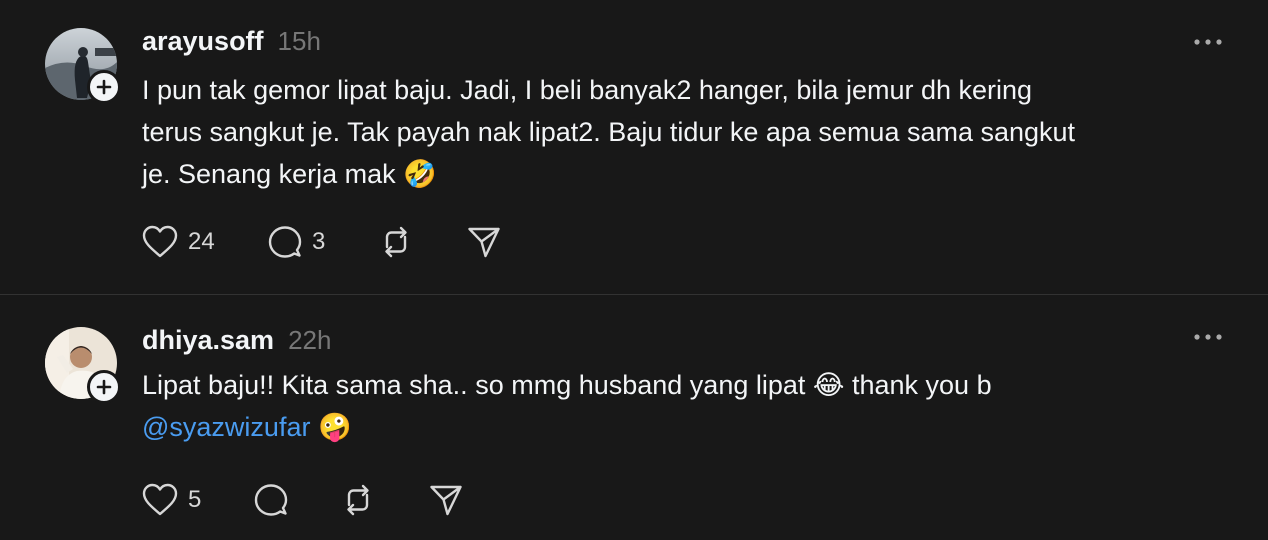  Describe the element at coordinates (299, 41) in the screenshot. I see `timestamp: 15h` at that location.